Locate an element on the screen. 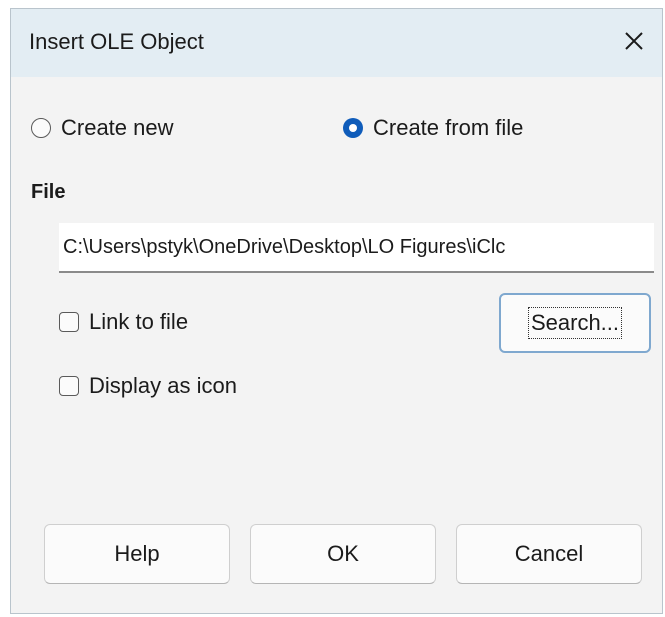 Image resolution: width=665 pixels, height=617 pixels. file-section-label: File is located at coordinates (48, 192).